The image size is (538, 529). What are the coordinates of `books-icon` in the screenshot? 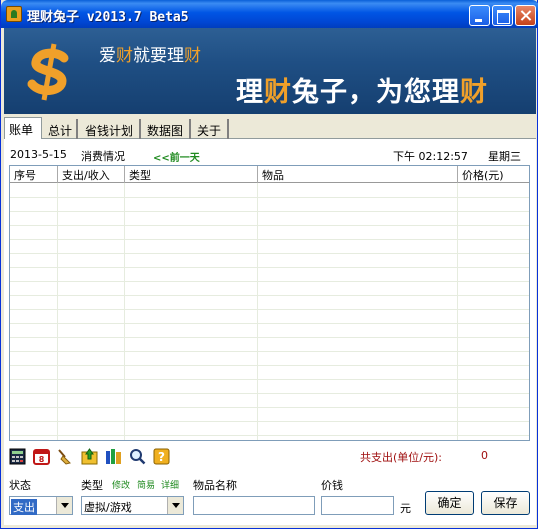 It's located at (113, 456).